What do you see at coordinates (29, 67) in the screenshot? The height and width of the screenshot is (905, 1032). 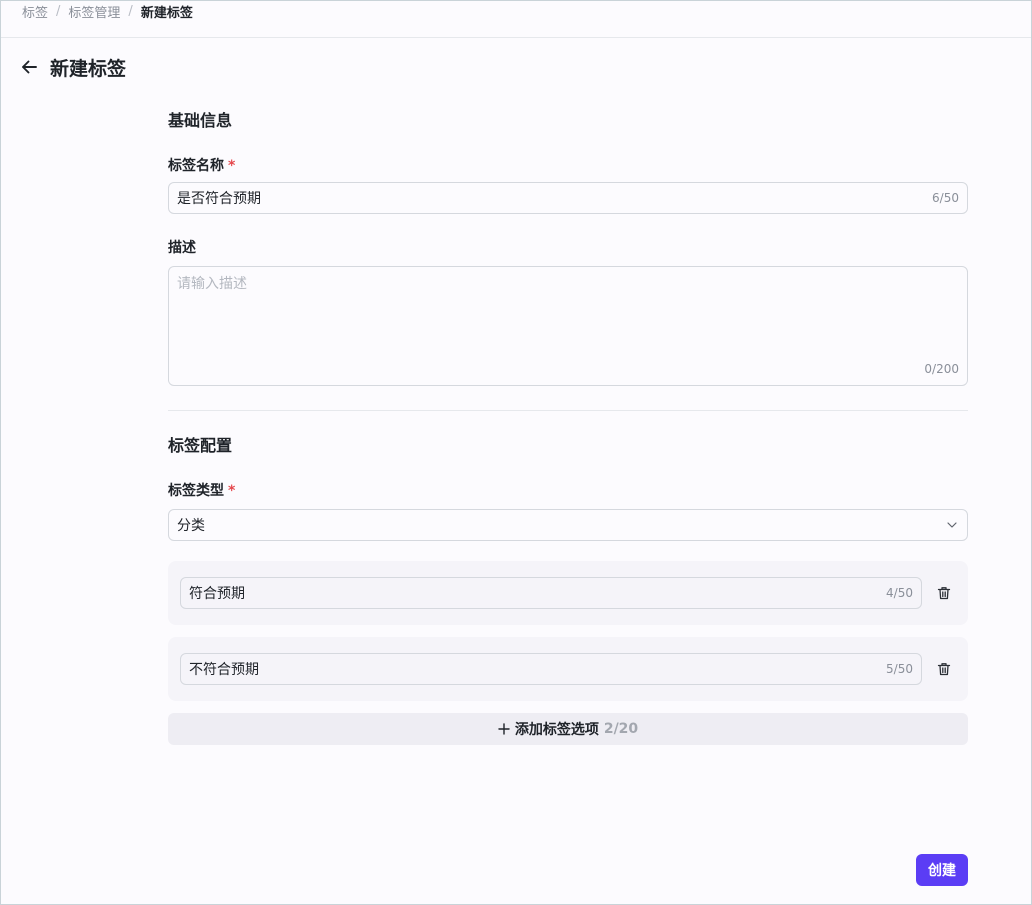 I see `arrow-left-icon` at bounding box center [29, 67].